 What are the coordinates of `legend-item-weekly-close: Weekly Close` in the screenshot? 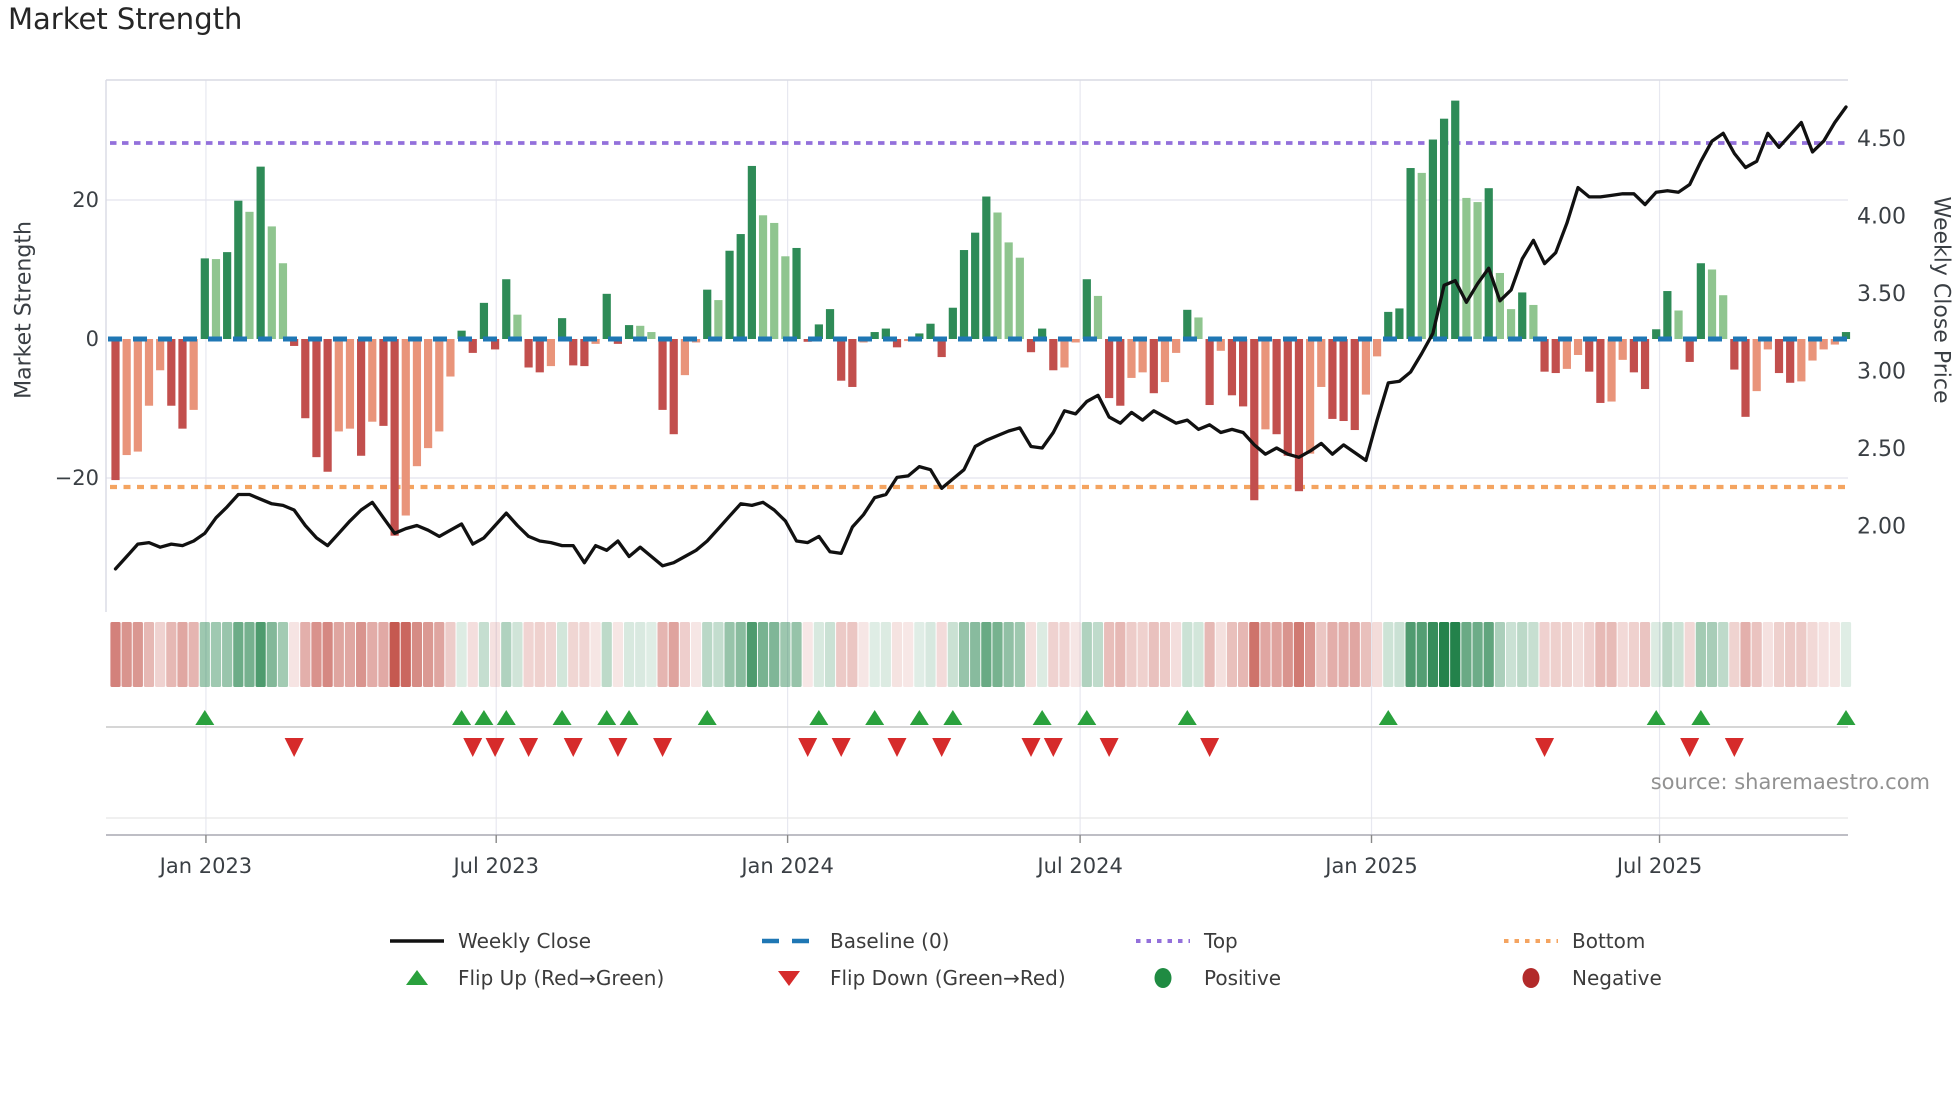 It's located at (489, 941).